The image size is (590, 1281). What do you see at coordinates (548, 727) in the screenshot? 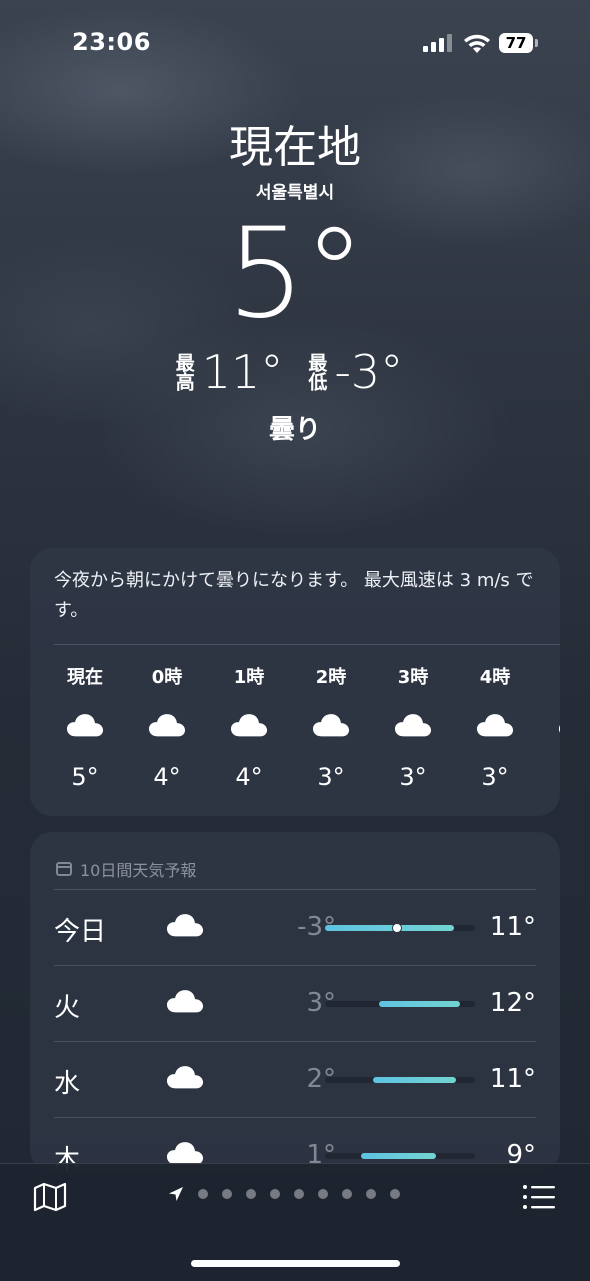
I see `hour-item: 5時 3°` at bounding box center [548, 727].